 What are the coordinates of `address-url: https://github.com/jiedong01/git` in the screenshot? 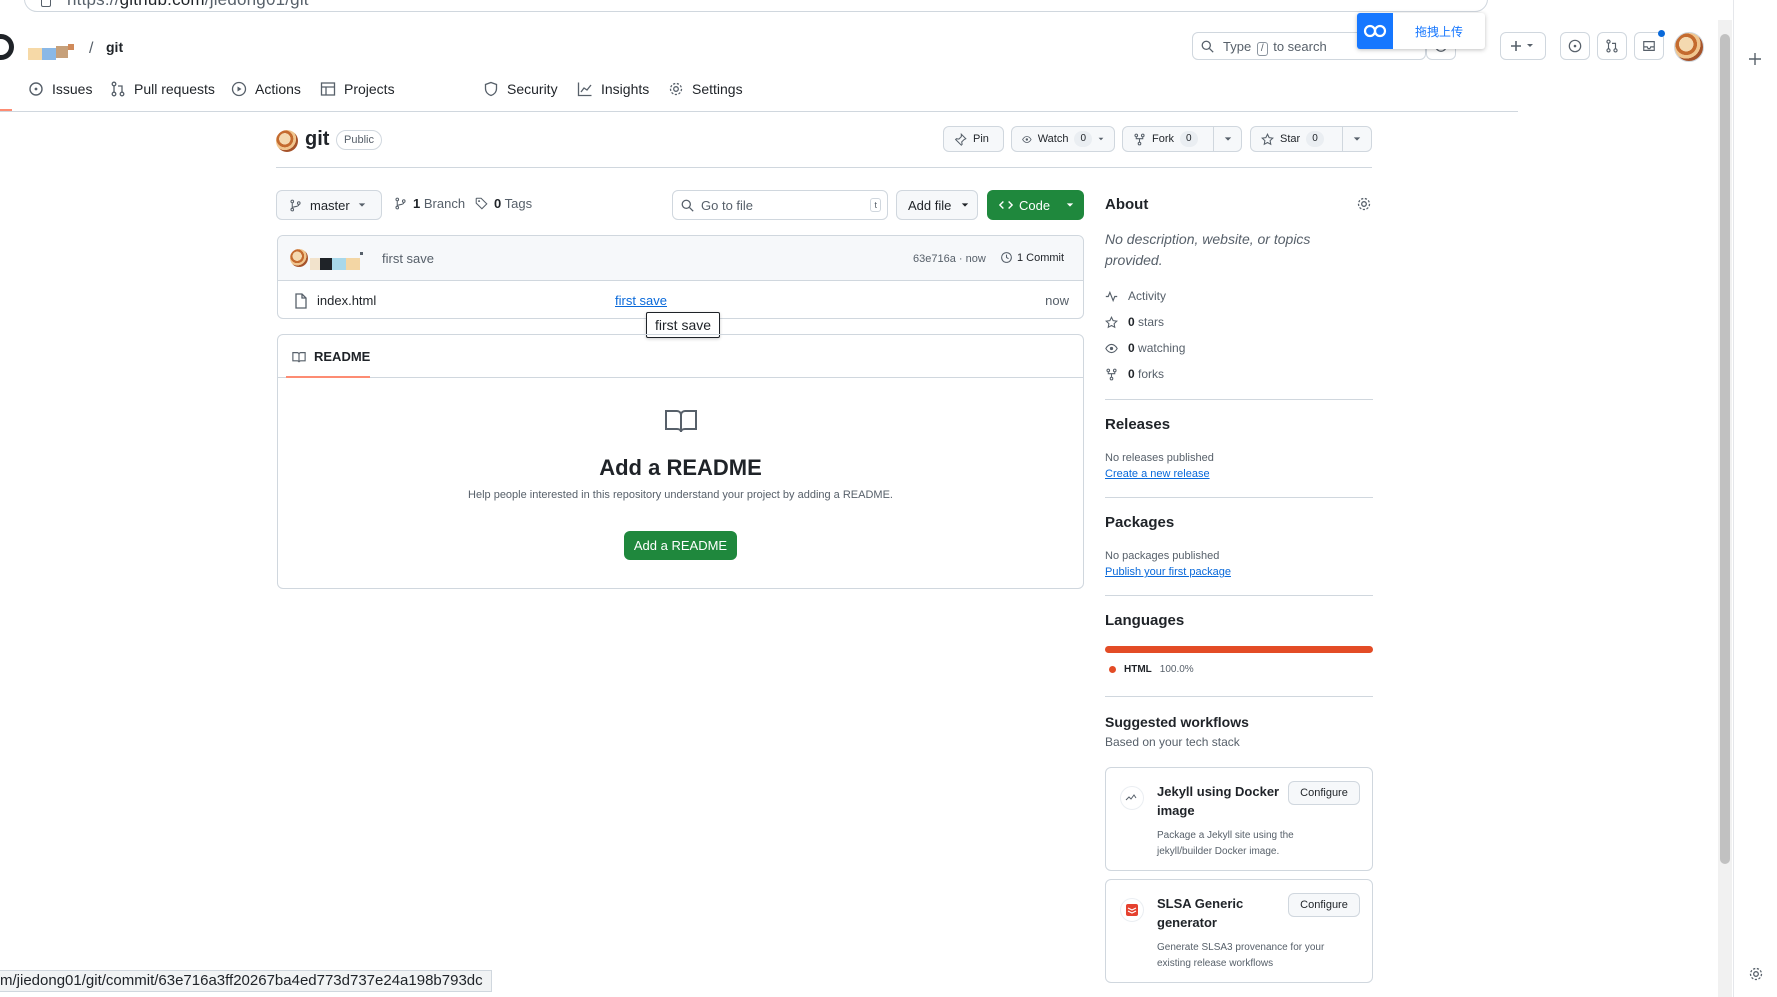 It's located at (188, 5).